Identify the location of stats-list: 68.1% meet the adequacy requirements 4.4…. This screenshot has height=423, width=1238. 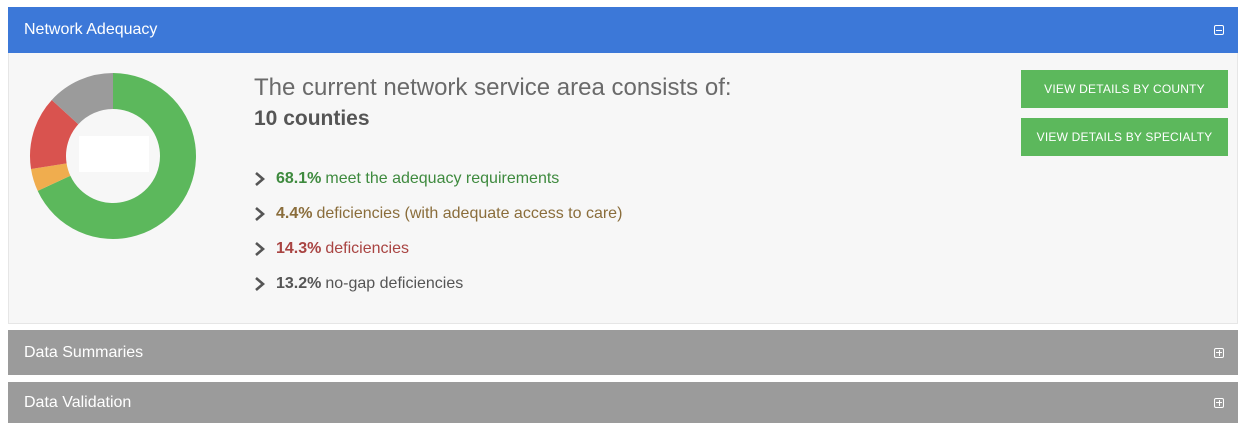
(493, 231).